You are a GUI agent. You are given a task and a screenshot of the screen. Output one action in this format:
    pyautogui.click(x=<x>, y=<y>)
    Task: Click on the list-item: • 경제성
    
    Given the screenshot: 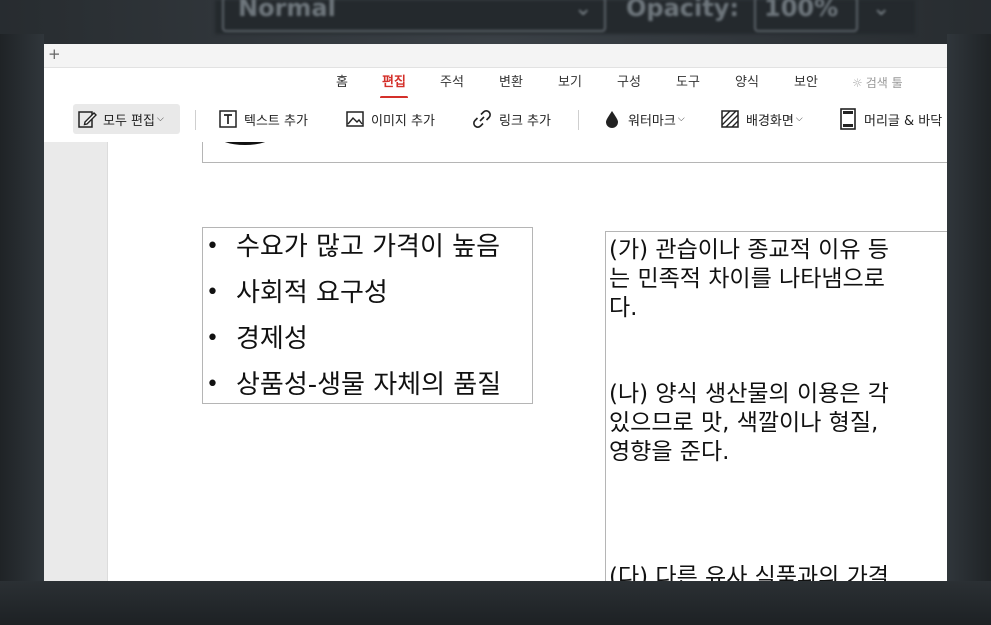 What is the action you would take?
    pyautogui.click(x=257, y=339)
    